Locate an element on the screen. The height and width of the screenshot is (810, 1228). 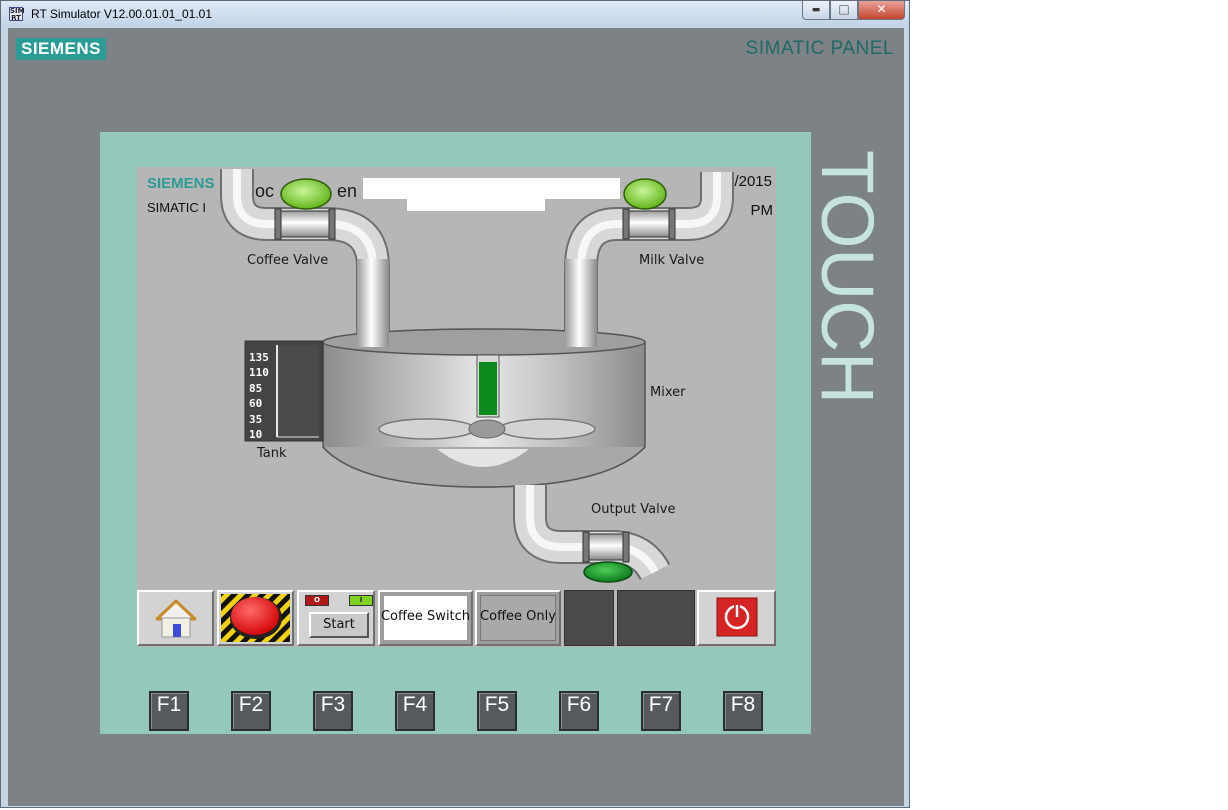
maximize-button: □ is located at coordinates (844, 10).